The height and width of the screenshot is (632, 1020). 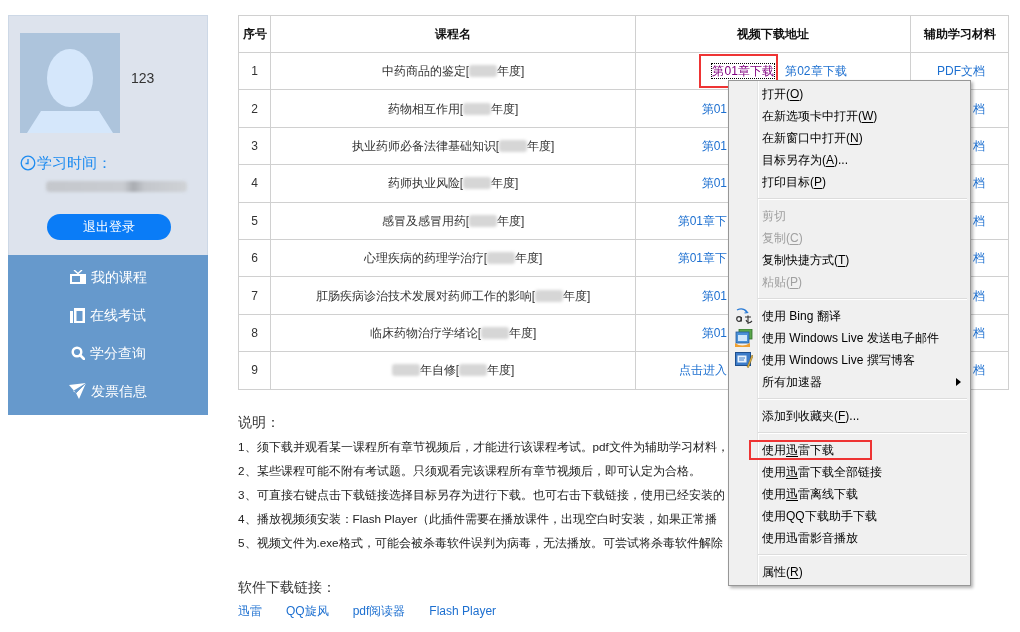 I want to click on menu-item: 属性(R), so click(x=849, y=572).